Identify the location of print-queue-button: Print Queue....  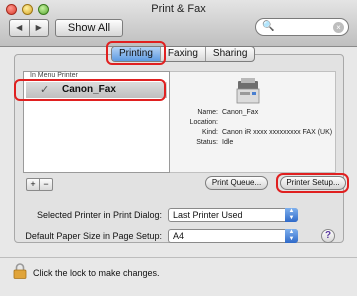
(236, 183).